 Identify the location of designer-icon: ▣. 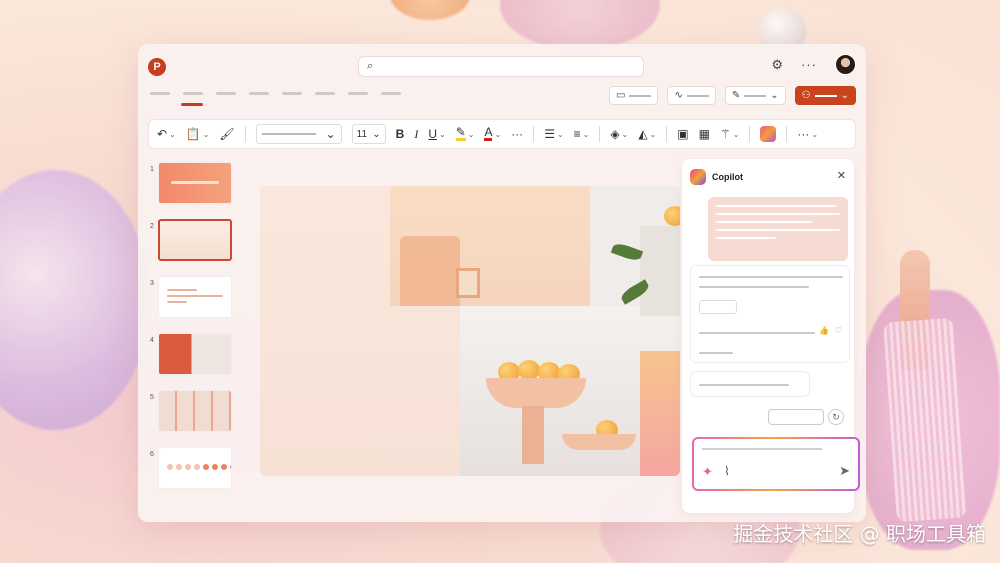
(682, 134).